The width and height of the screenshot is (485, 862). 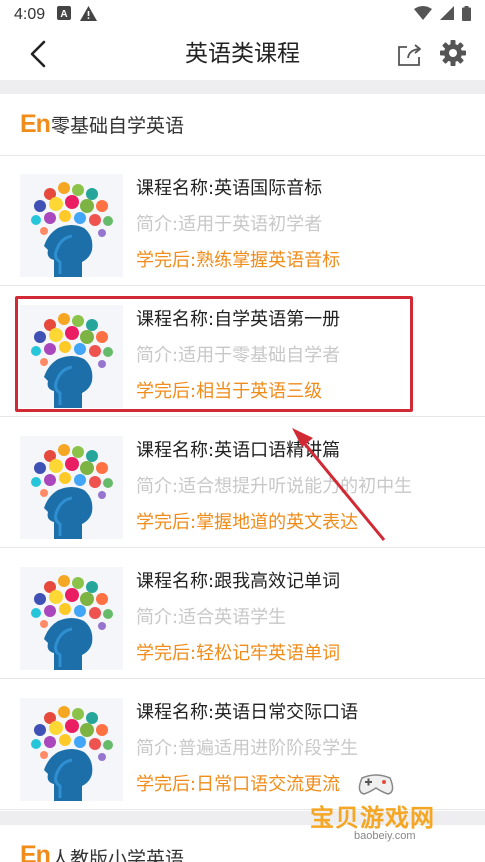 What do you see at coordinates (238, 653) in the screenshot?
I see `course-outcome: 学完后:轻松记牢英语单词` at bounding box center [238, 653].